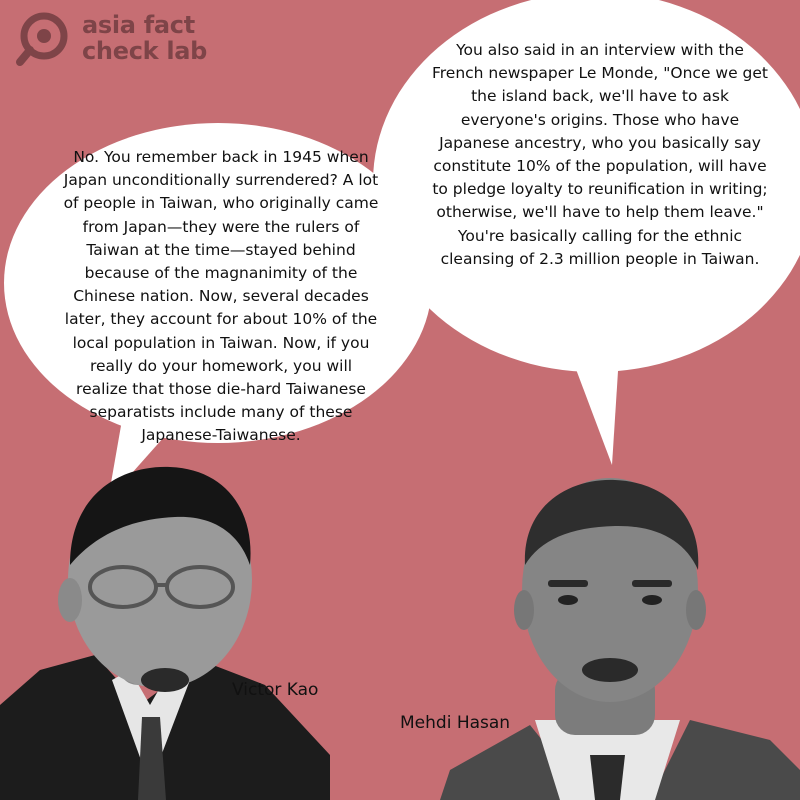  Describe the element at coordinates (275, 690) in the screenshot. I see `speaker-name-left: Victor Kao` at that location.